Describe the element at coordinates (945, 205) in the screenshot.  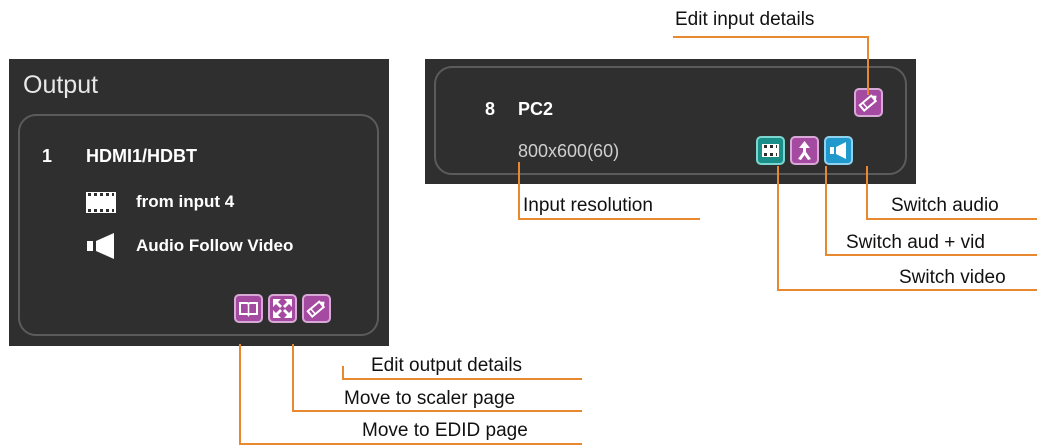
I see `callout-switch-audio: Switch audio` at that location.